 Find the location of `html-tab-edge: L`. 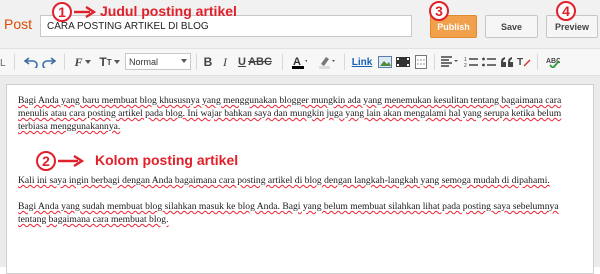

html-tab-edge: L is located at coordinates (4, 62).